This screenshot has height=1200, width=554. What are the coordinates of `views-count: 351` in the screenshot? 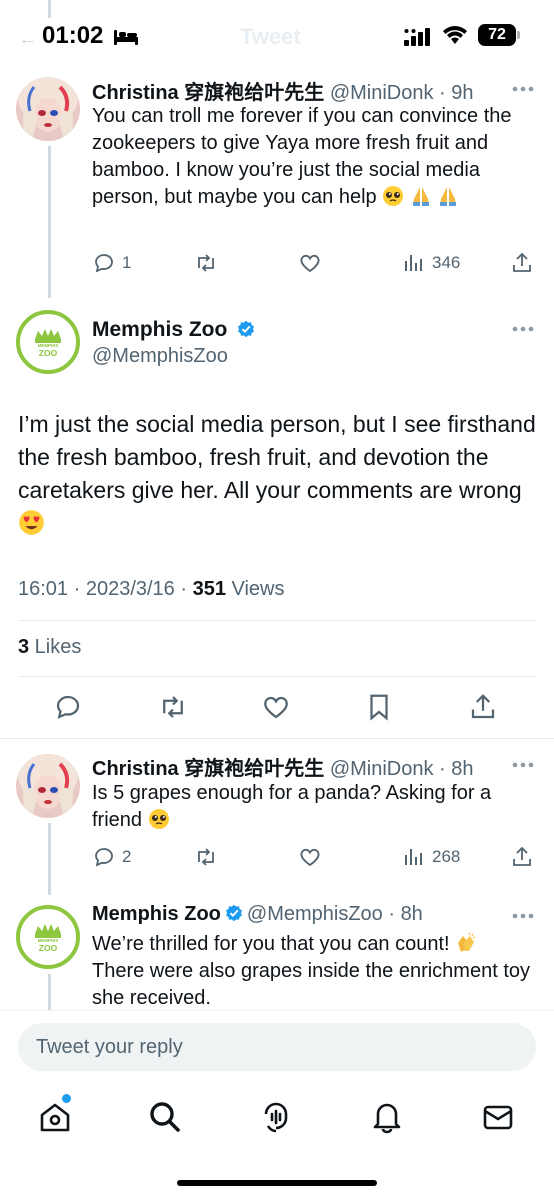 It's located at (209, 589).